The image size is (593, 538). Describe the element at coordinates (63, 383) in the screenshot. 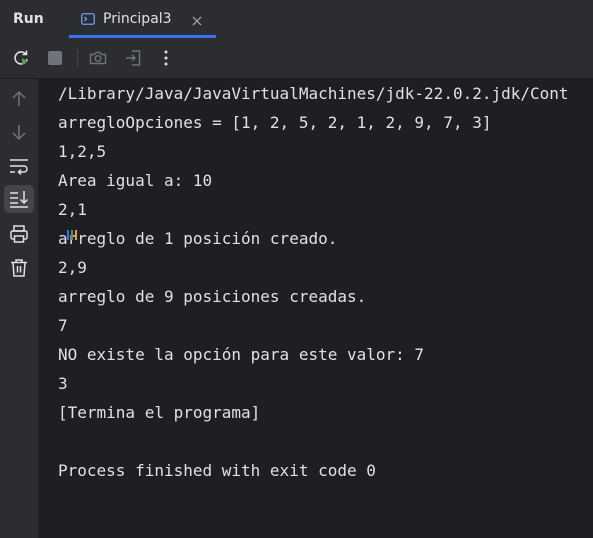

I see `console-line: 3` at that location.